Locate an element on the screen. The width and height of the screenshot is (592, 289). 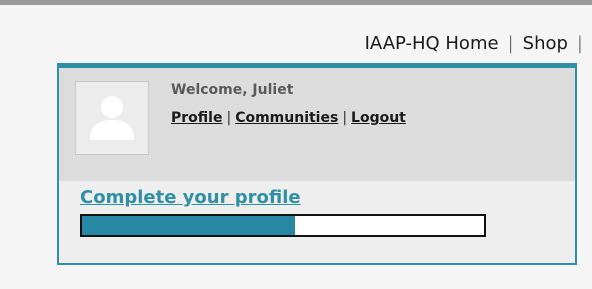
avatar is located at coordinates (112, 118).